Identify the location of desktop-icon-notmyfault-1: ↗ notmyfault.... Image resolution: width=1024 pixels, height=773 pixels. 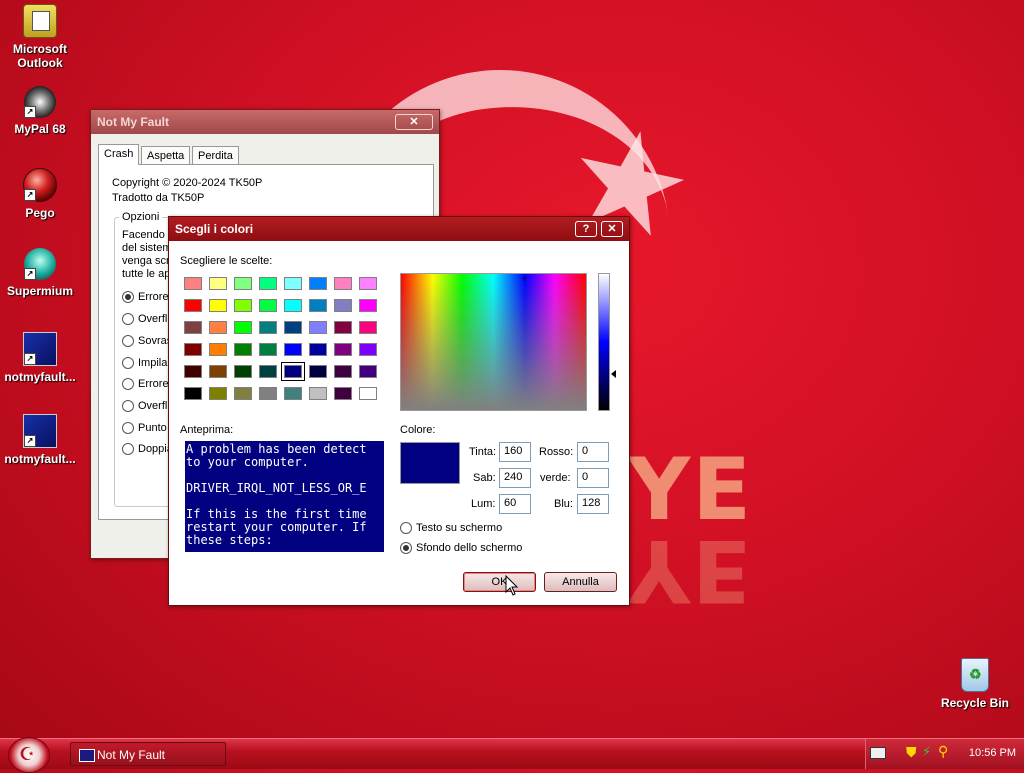
(40, 358).